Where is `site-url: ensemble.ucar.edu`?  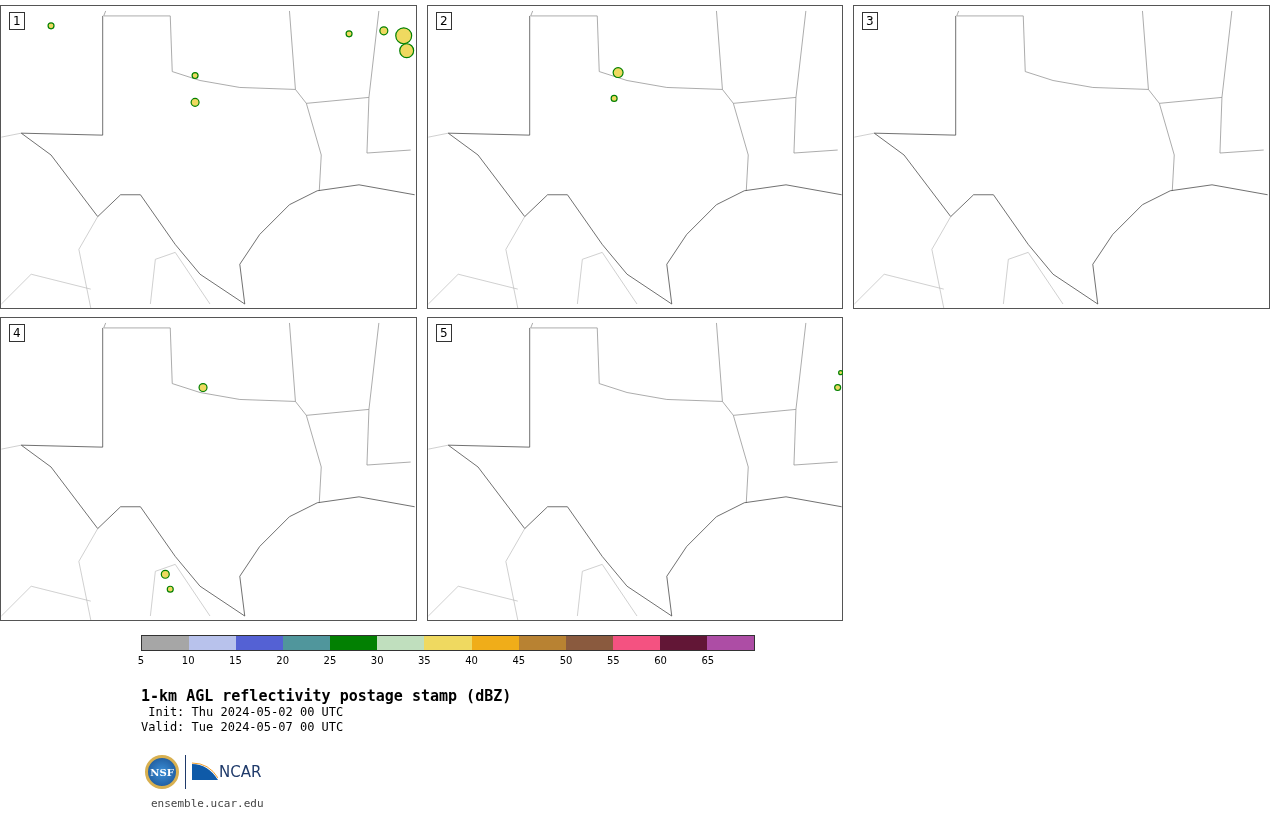 site-url: ensemble.ucar.edu is located at coordinates (208, 803).